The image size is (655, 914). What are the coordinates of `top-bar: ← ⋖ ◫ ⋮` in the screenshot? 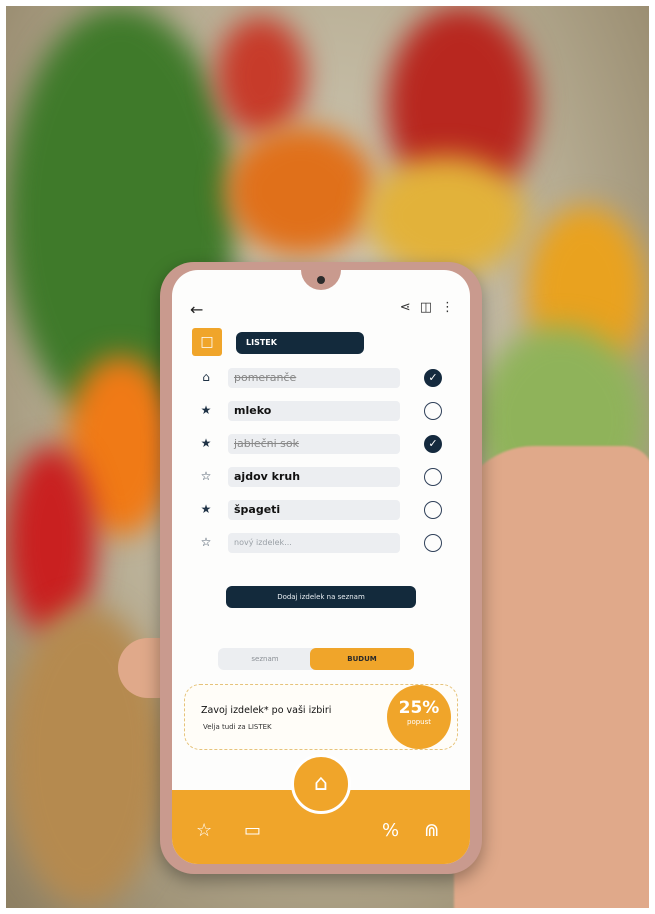 It's located at (321, 310).